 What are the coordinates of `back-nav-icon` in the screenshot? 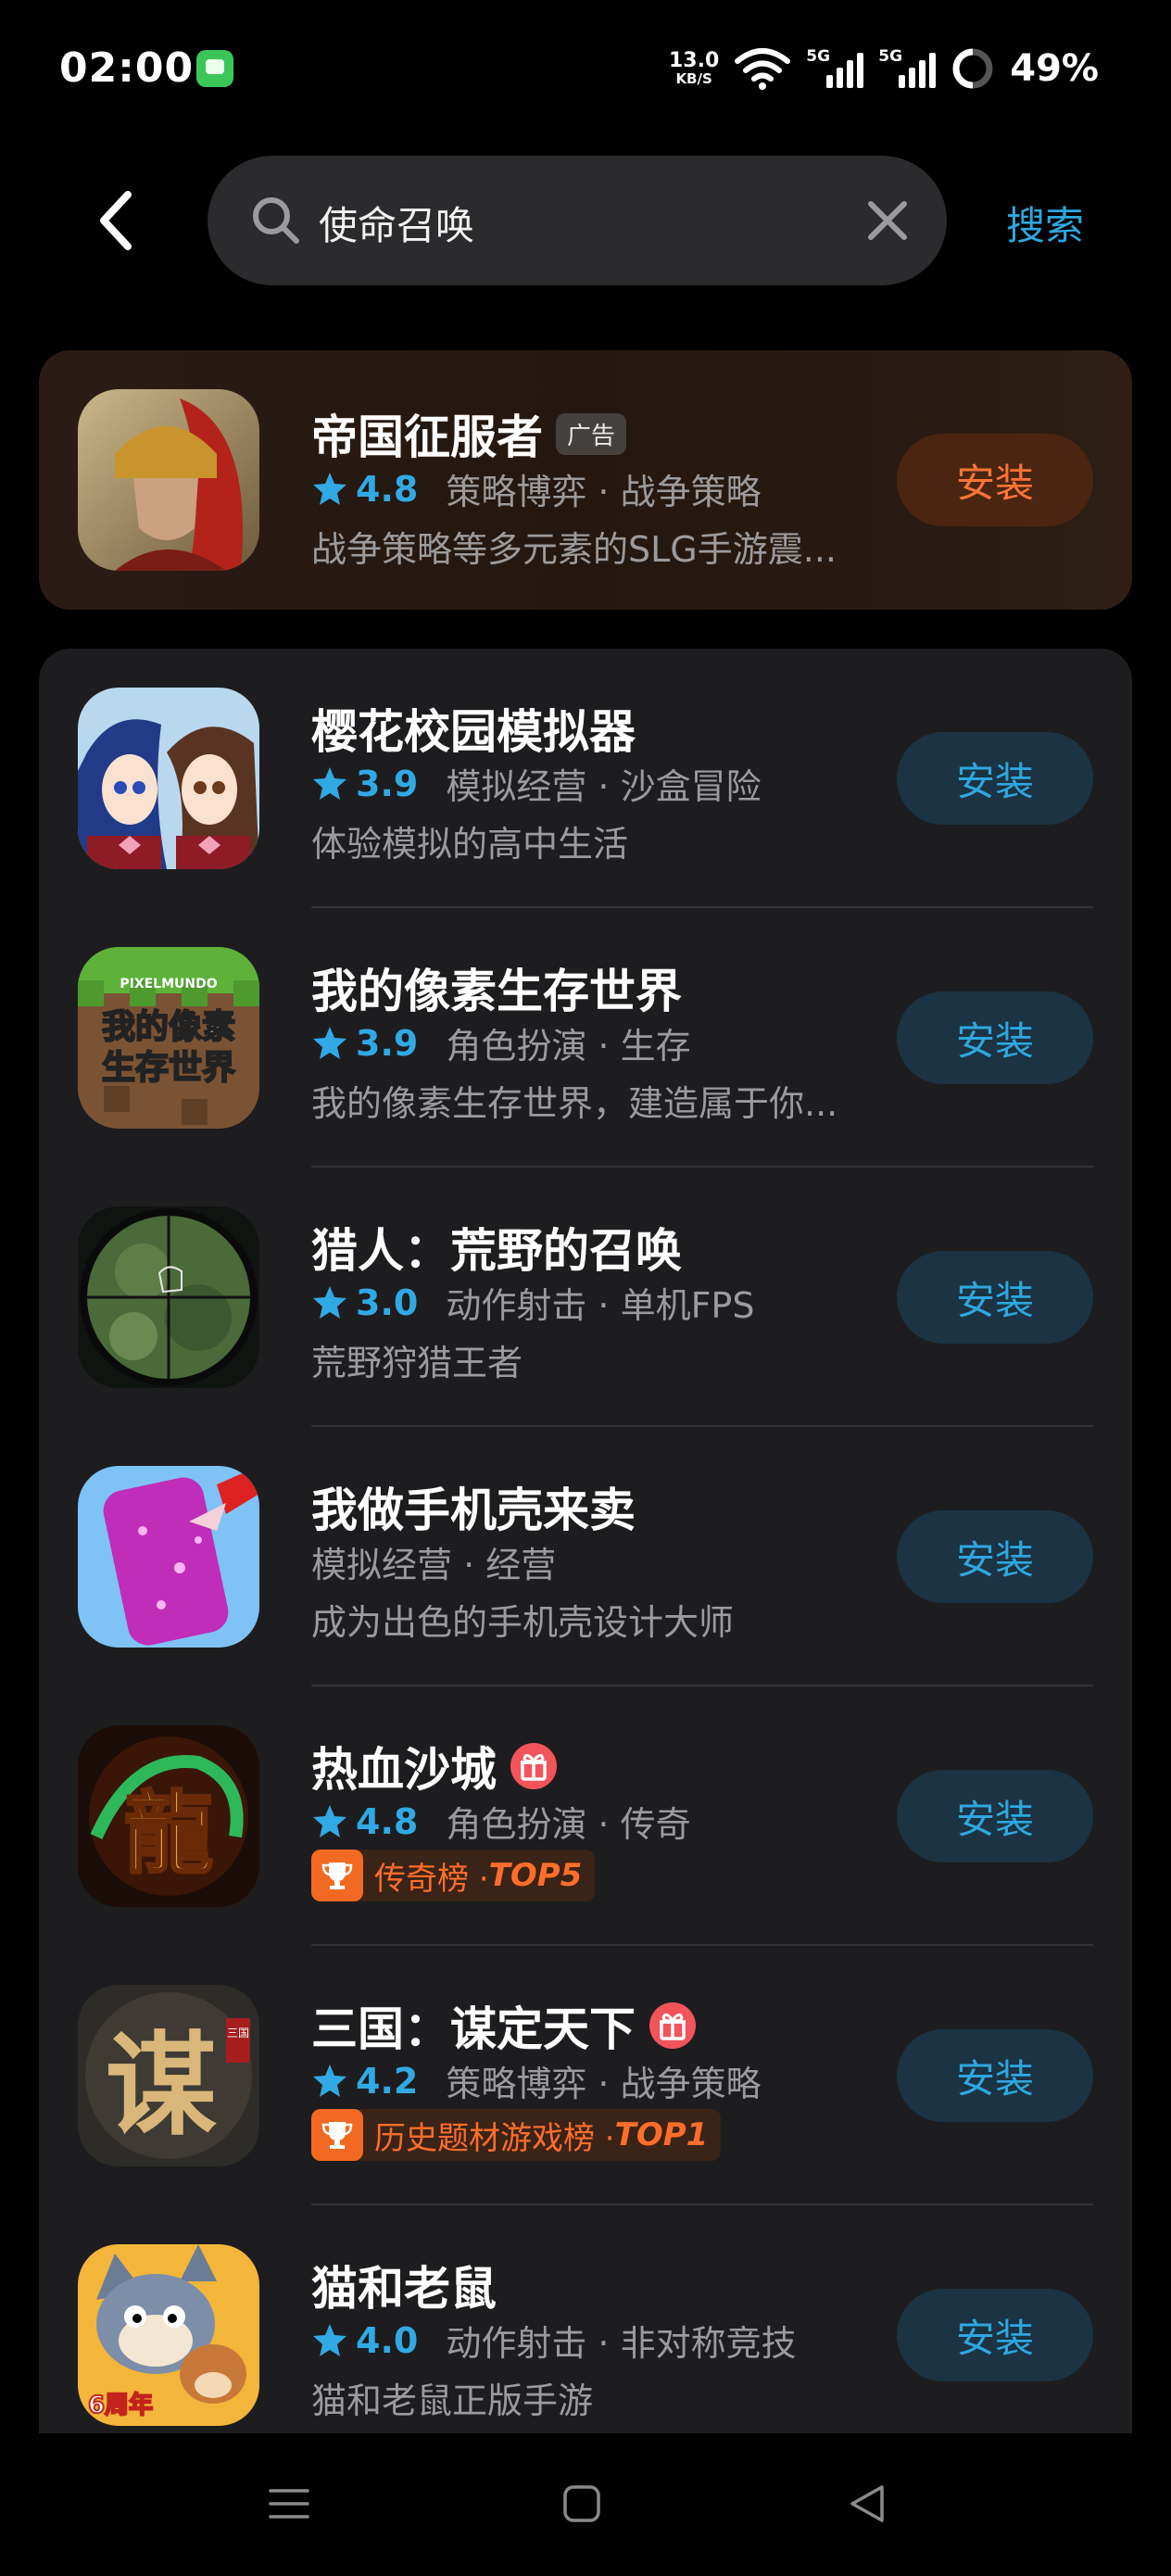 It's located at (867, 2504).